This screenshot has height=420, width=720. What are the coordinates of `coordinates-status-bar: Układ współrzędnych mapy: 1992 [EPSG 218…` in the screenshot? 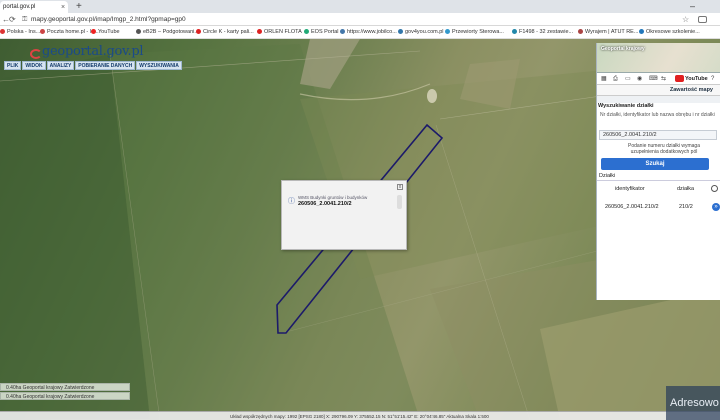 It's located at (360, 415).